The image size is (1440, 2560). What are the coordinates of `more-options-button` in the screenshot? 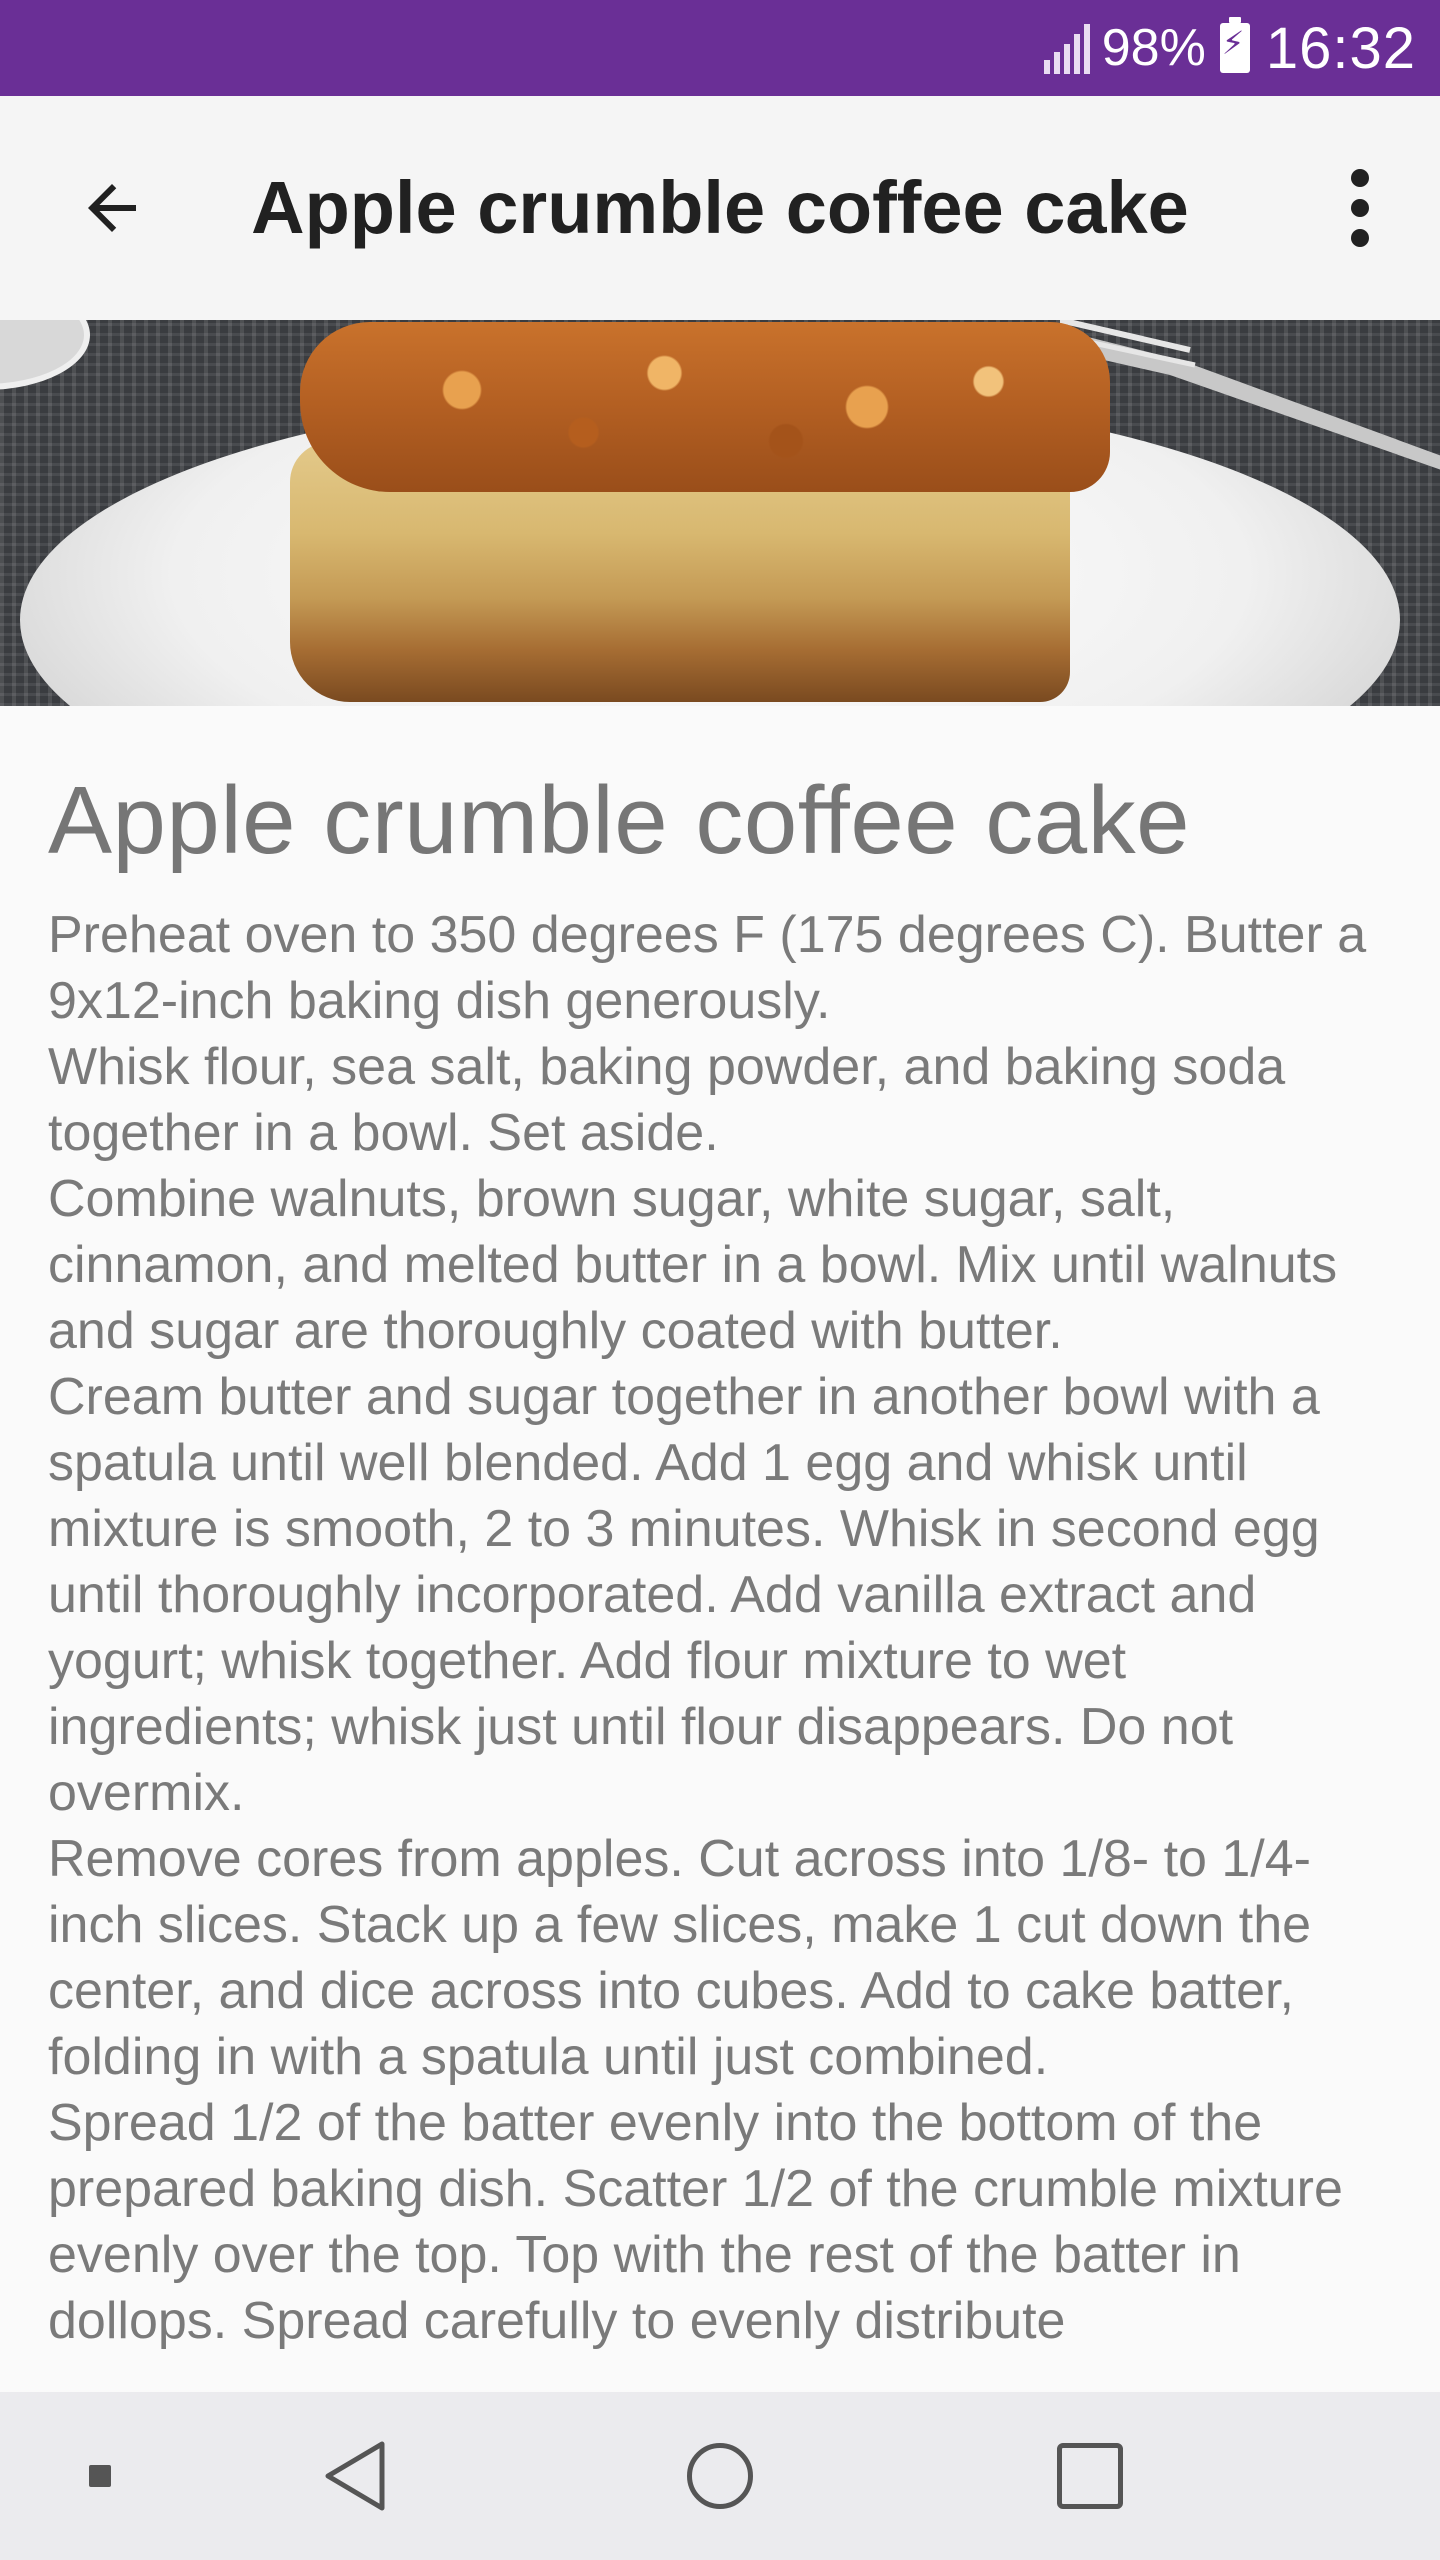 It's located at (1360, 208).